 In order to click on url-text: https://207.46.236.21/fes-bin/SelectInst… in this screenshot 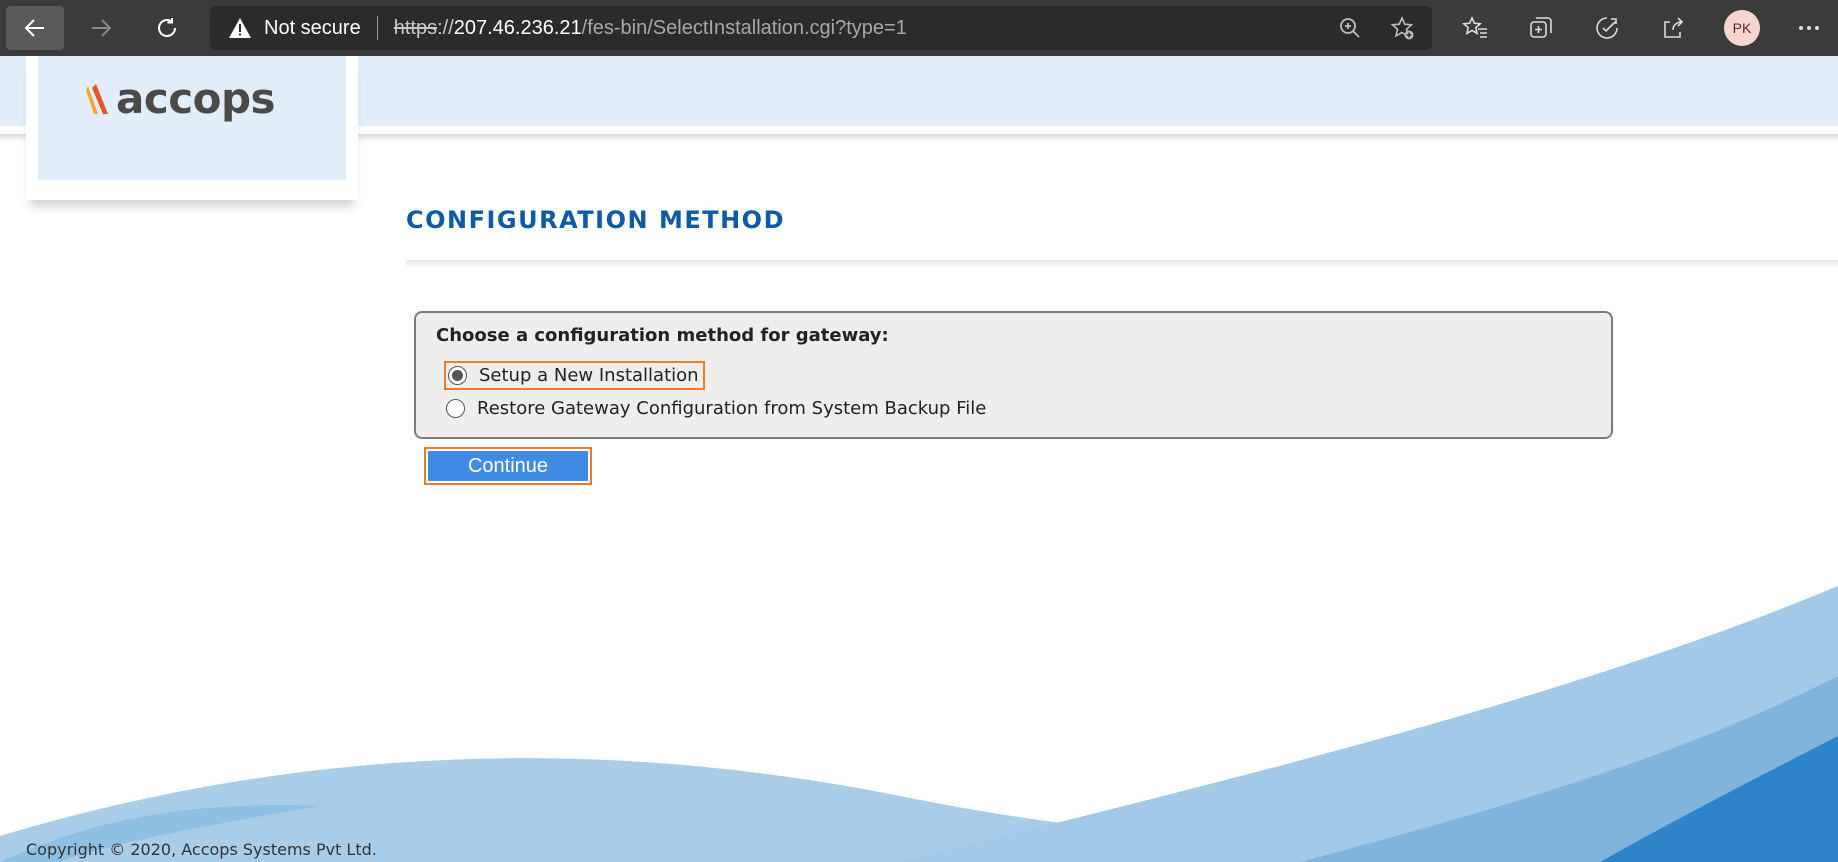, I will do `click(650, 28)`.